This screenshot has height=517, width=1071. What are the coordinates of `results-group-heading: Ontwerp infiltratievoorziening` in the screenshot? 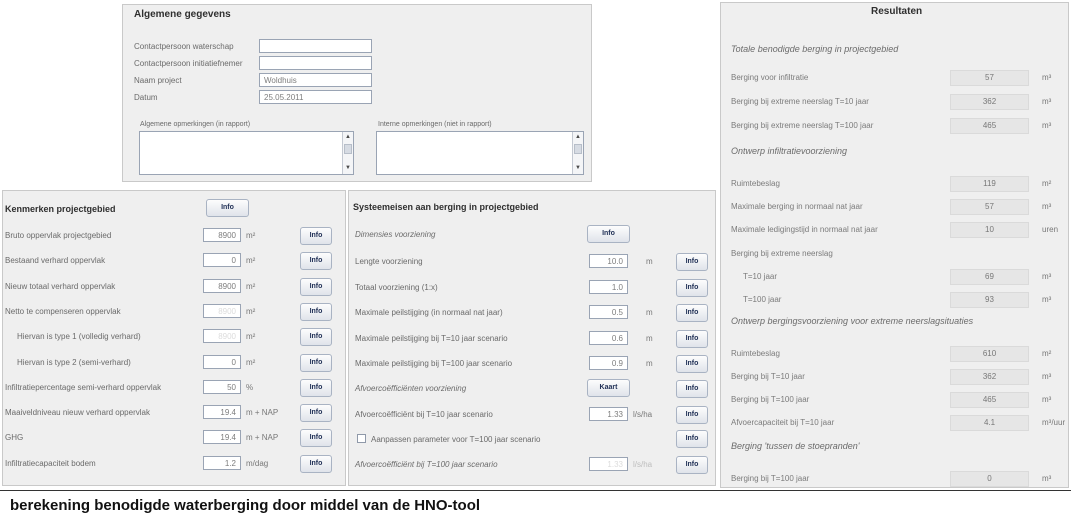 It's located at (789, 151).